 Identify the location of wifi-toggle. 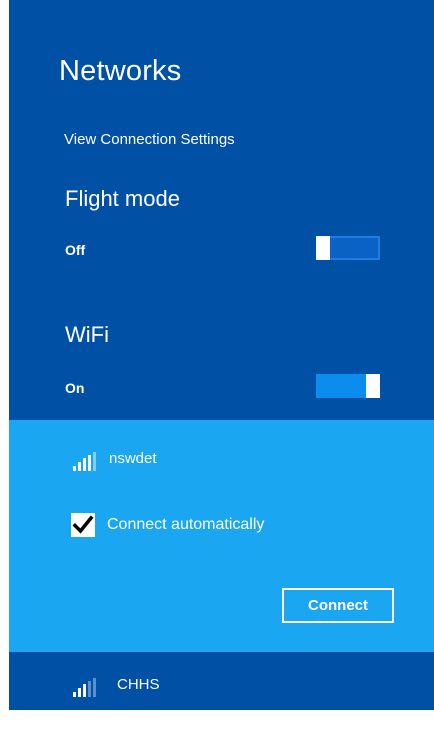
(348, 386).